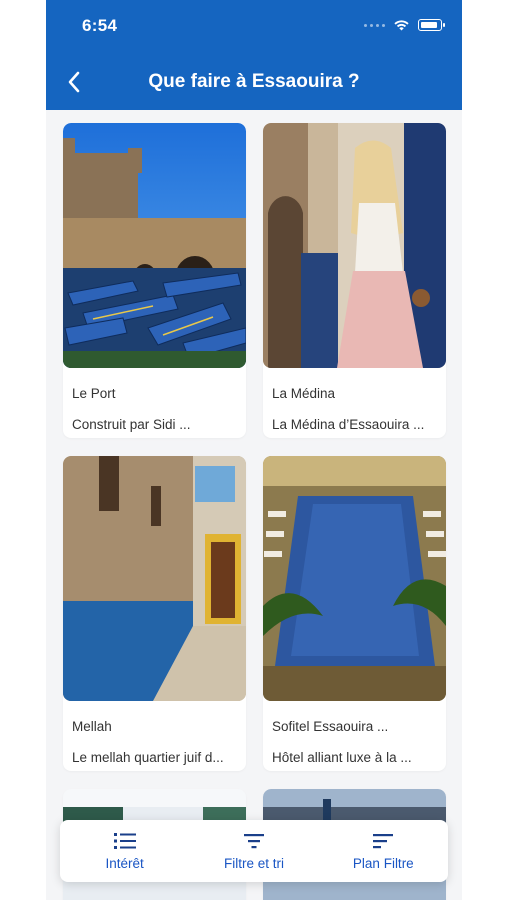  What do you see at coordinates (124, 851) in the screenshot?
I see `interest-button: Intérêt` at bounding box center [124, 851].